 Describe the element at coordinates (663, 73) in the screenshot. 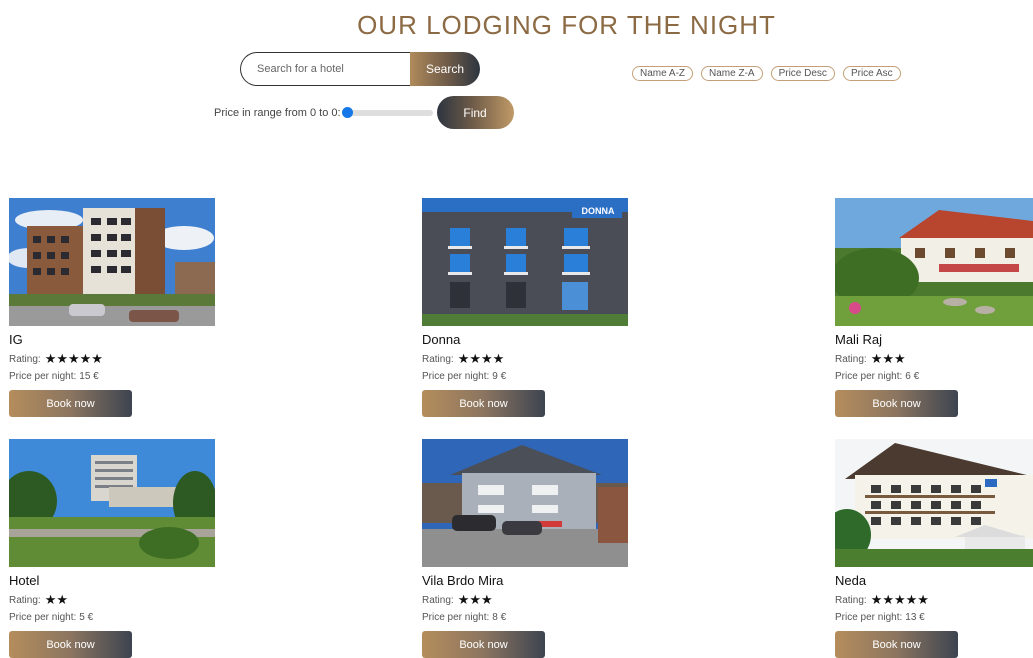

I see `sort-name-asc-button: Name A-Z` at that location.